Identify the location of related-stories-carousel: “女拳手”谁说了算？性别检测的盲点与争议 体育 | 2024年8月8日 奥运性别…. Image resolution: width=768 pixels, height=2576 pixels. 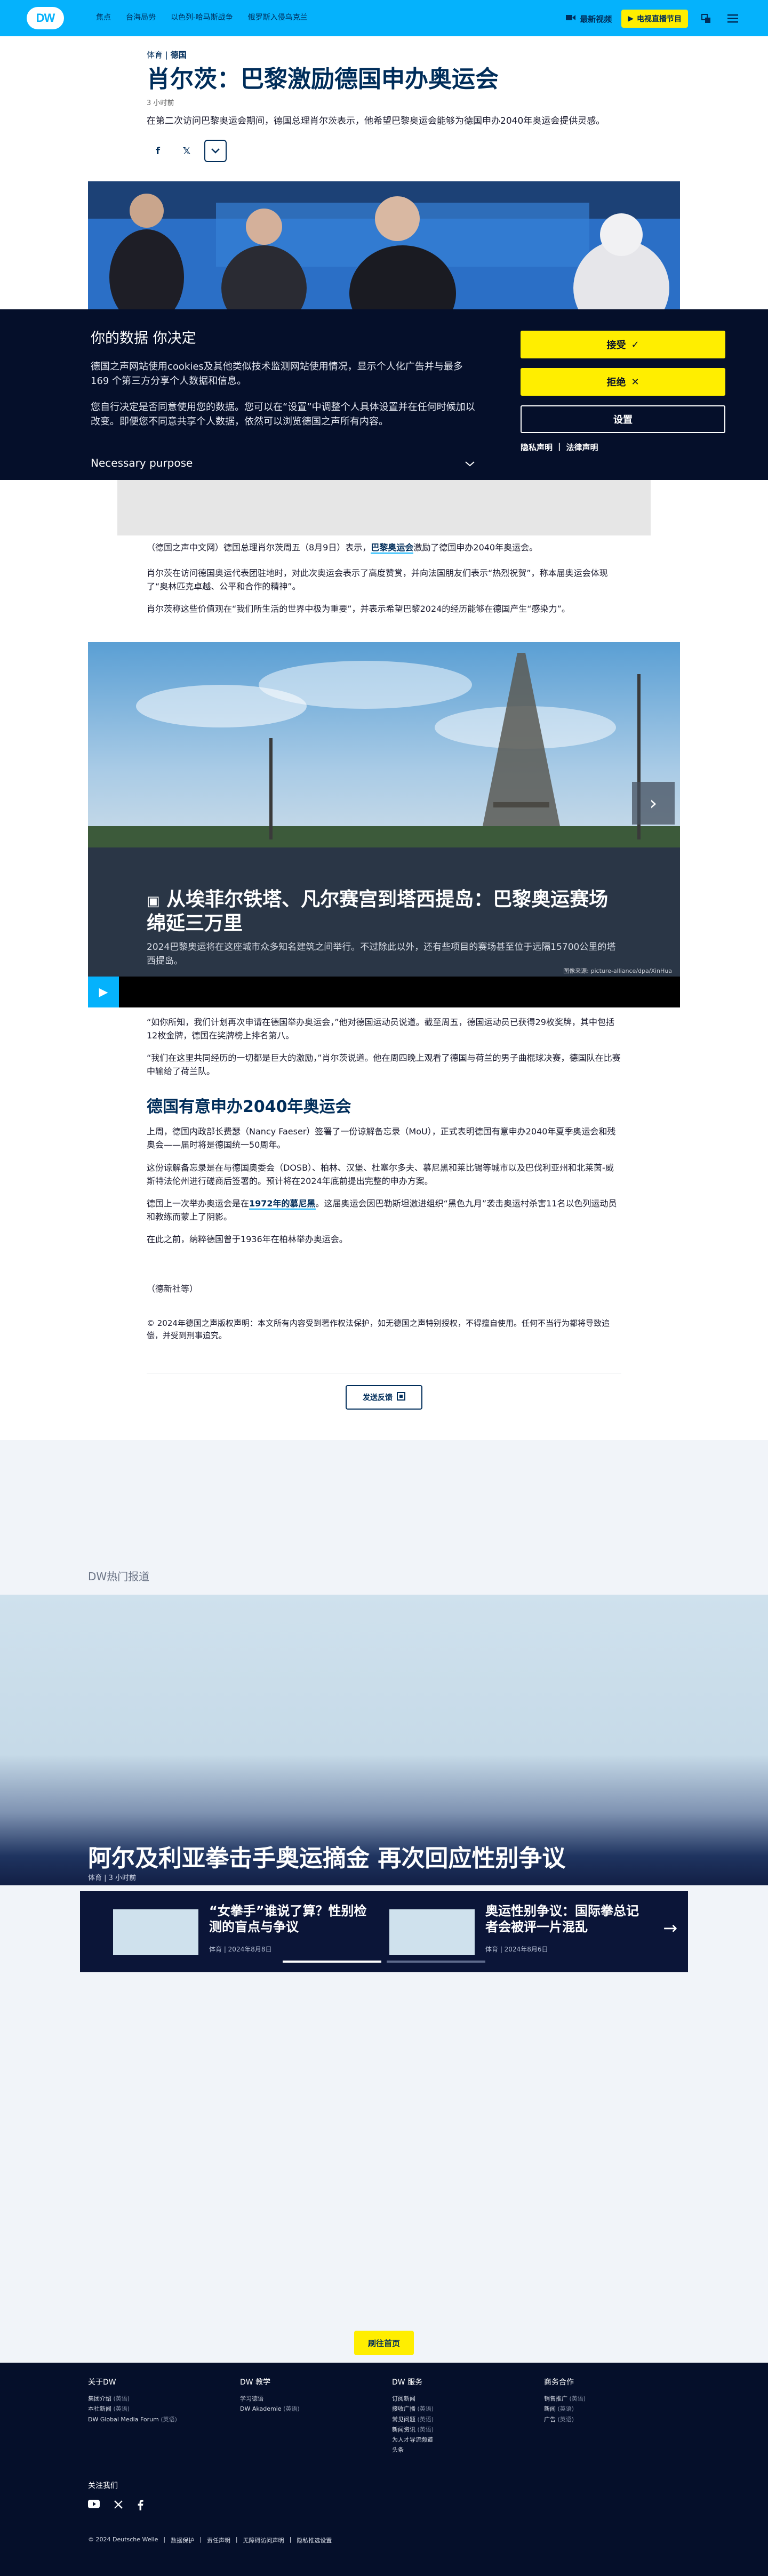
(384, 1931).